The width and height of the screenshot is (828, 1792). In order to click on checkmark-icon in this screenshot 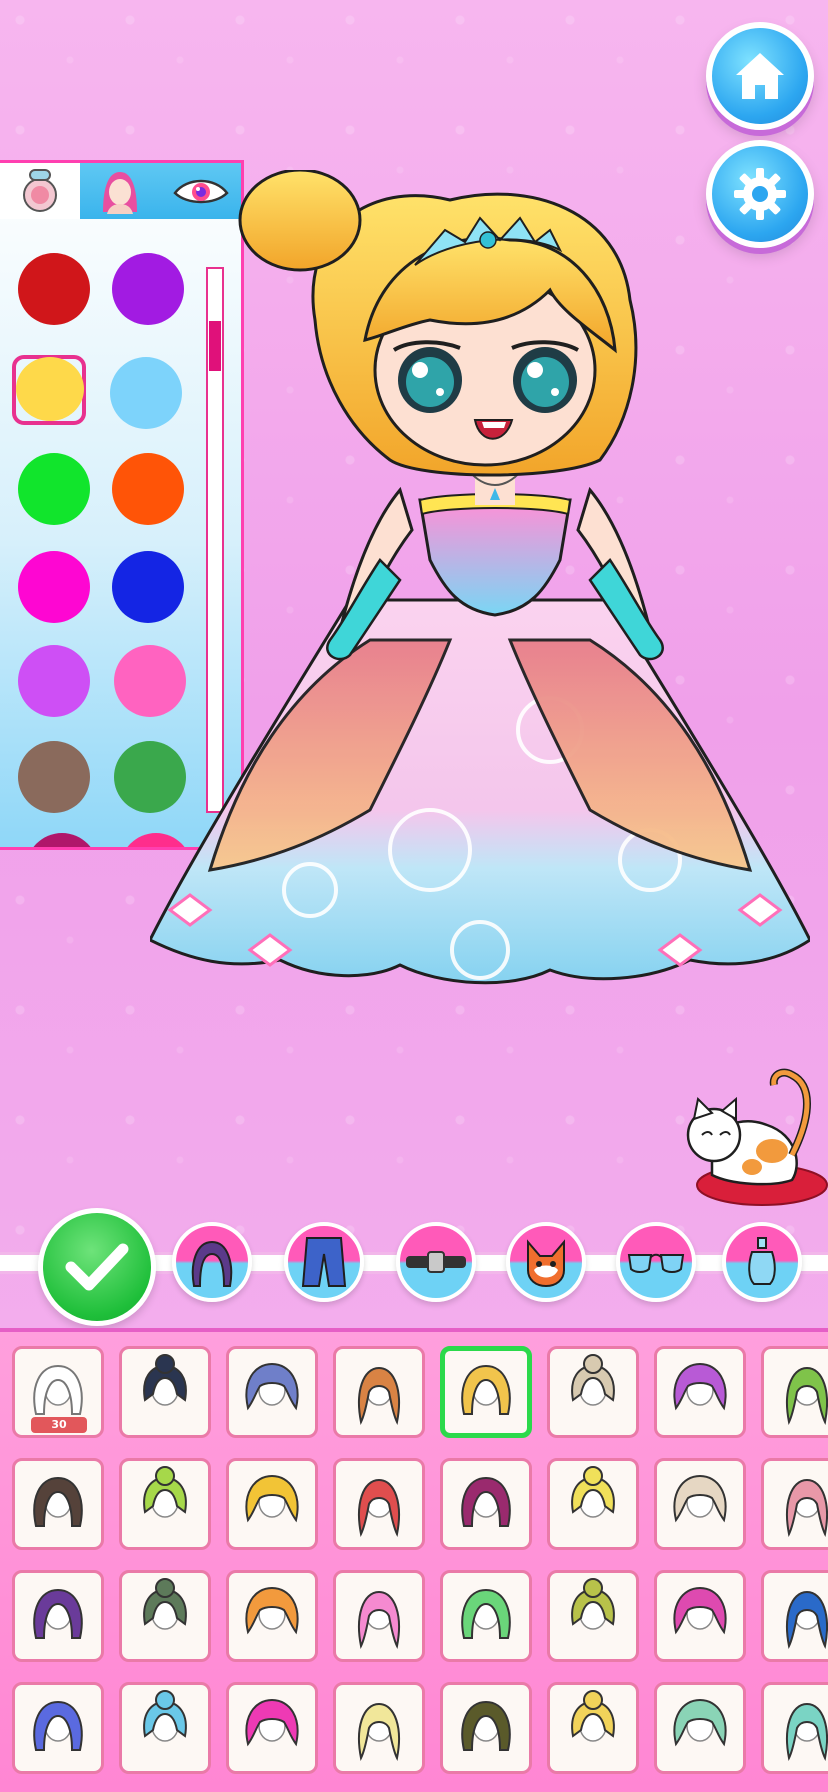, I will do `click(97, 1267)`.